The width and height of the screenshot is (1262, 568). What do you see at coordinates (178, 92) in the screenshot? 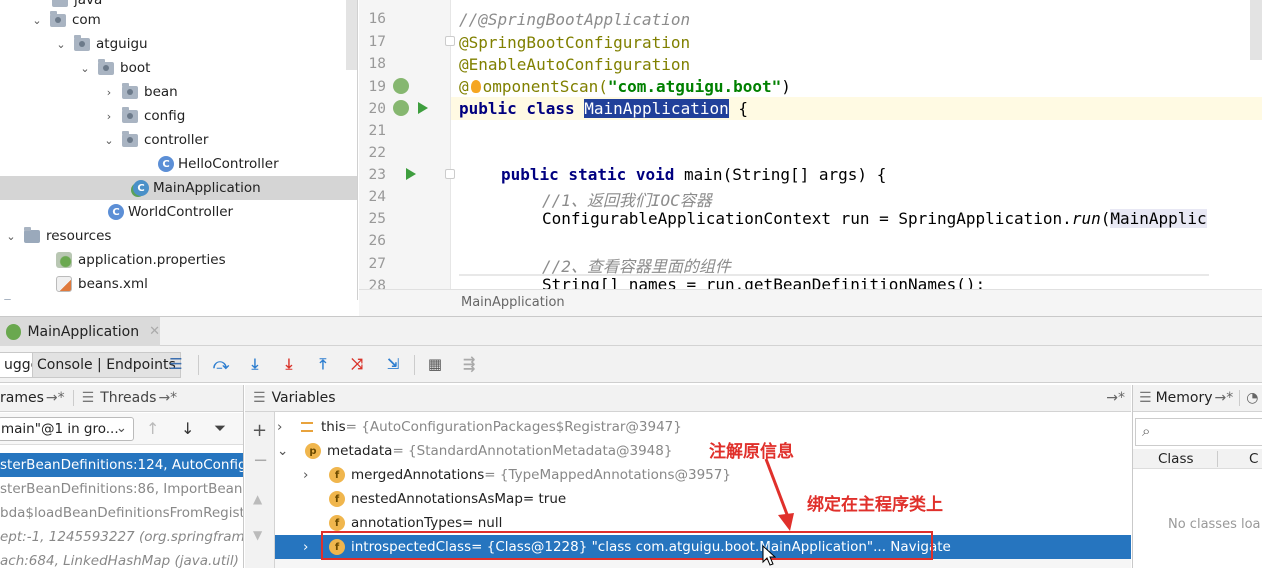
I see `tree-item-bean: › bean` at bounding box center [178, 92].